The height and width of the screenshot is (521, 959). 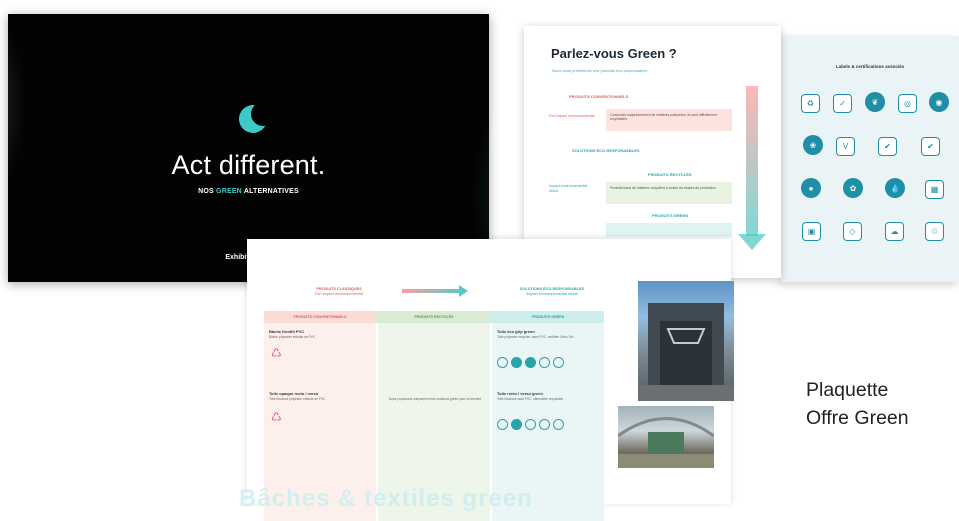 I want to click on station-photo, so click(x=666, y=437).